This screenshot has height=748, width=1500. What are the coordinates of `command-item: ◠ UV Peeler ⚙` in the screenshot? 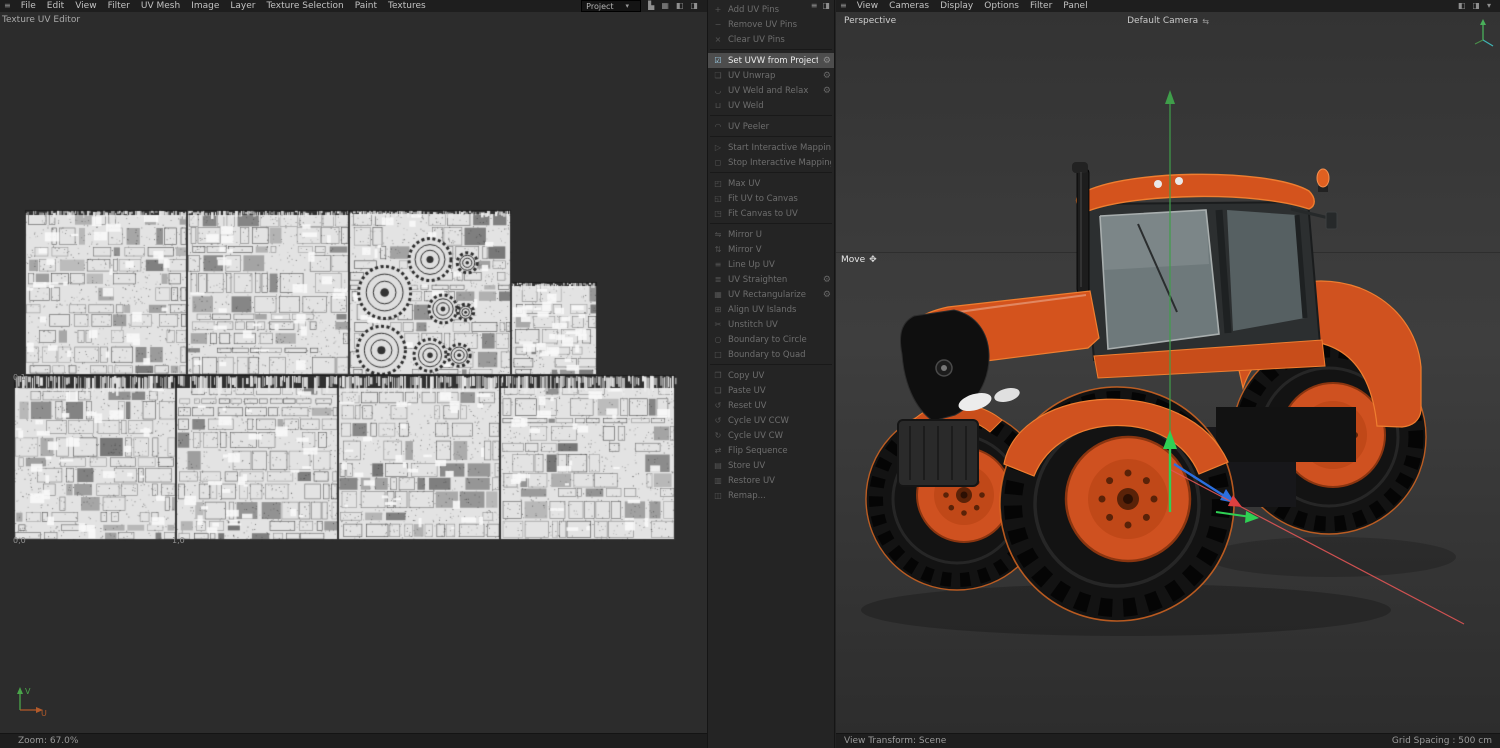 It's located at (771, 128).